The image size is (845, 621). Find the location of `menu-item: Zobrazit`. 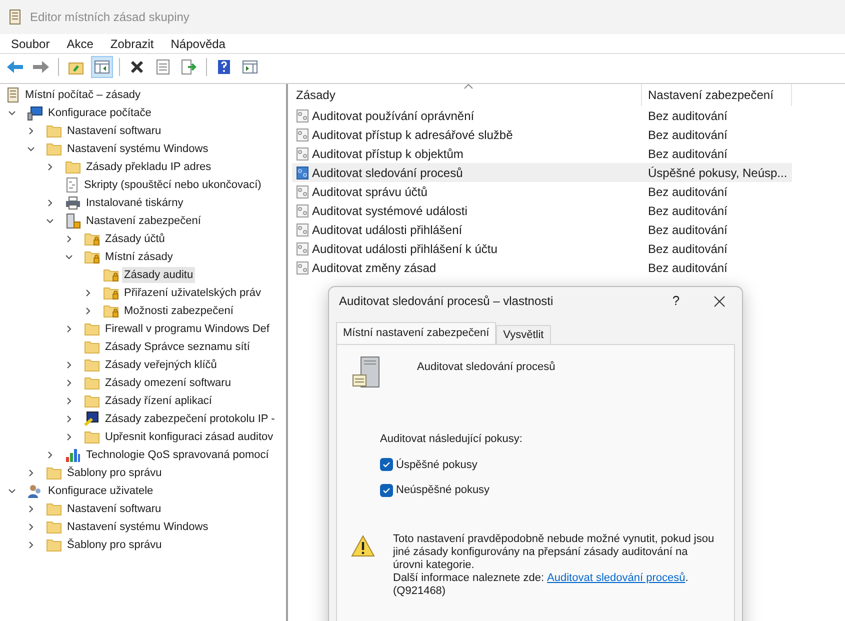

menu-item: Zobrazit is located at coordinates (132, 43).